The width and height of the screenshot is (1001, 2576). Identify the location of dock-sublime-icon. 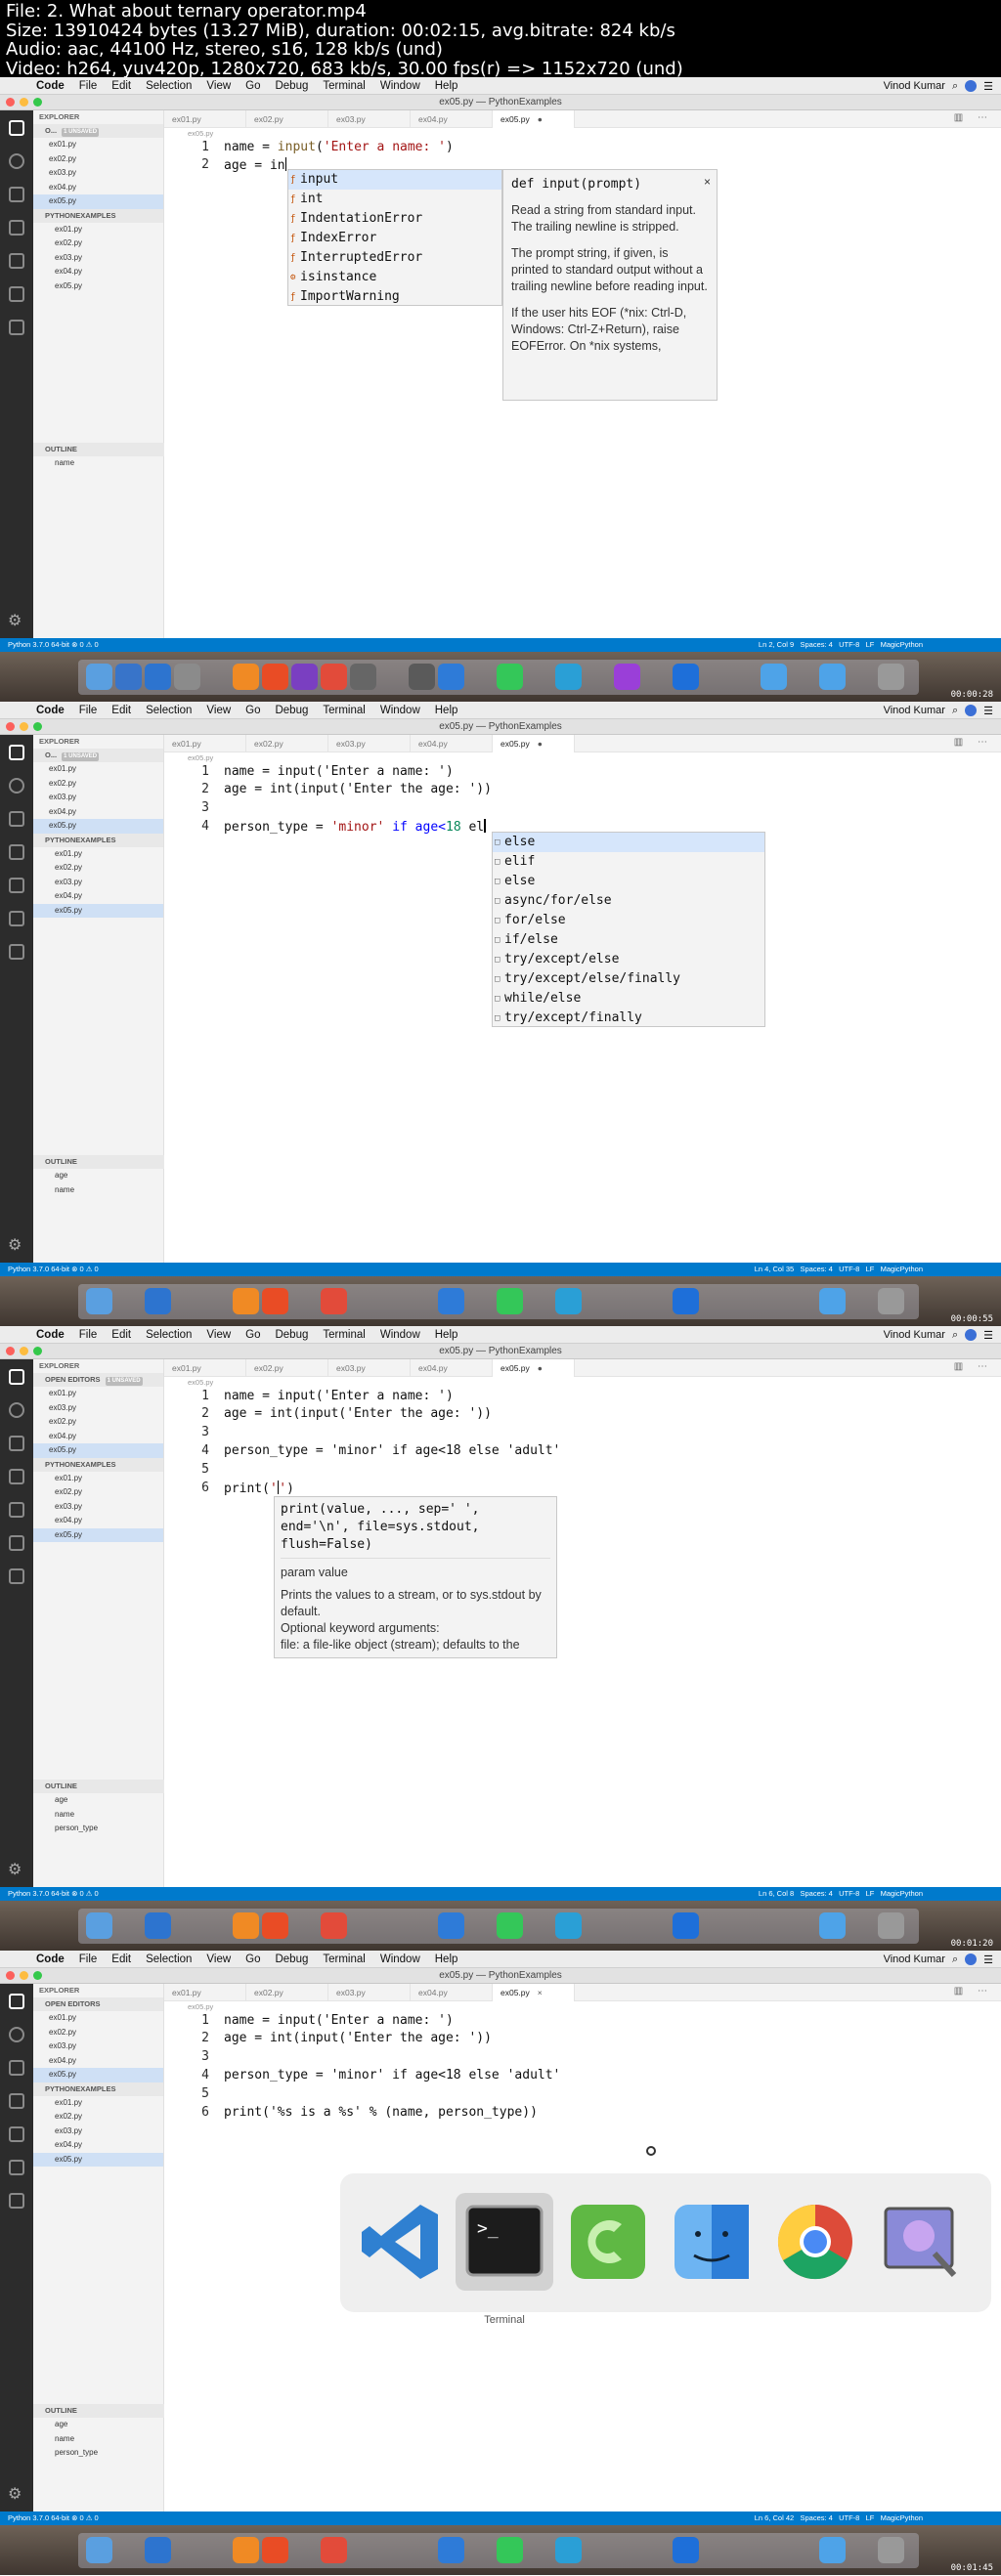
(246, 677).